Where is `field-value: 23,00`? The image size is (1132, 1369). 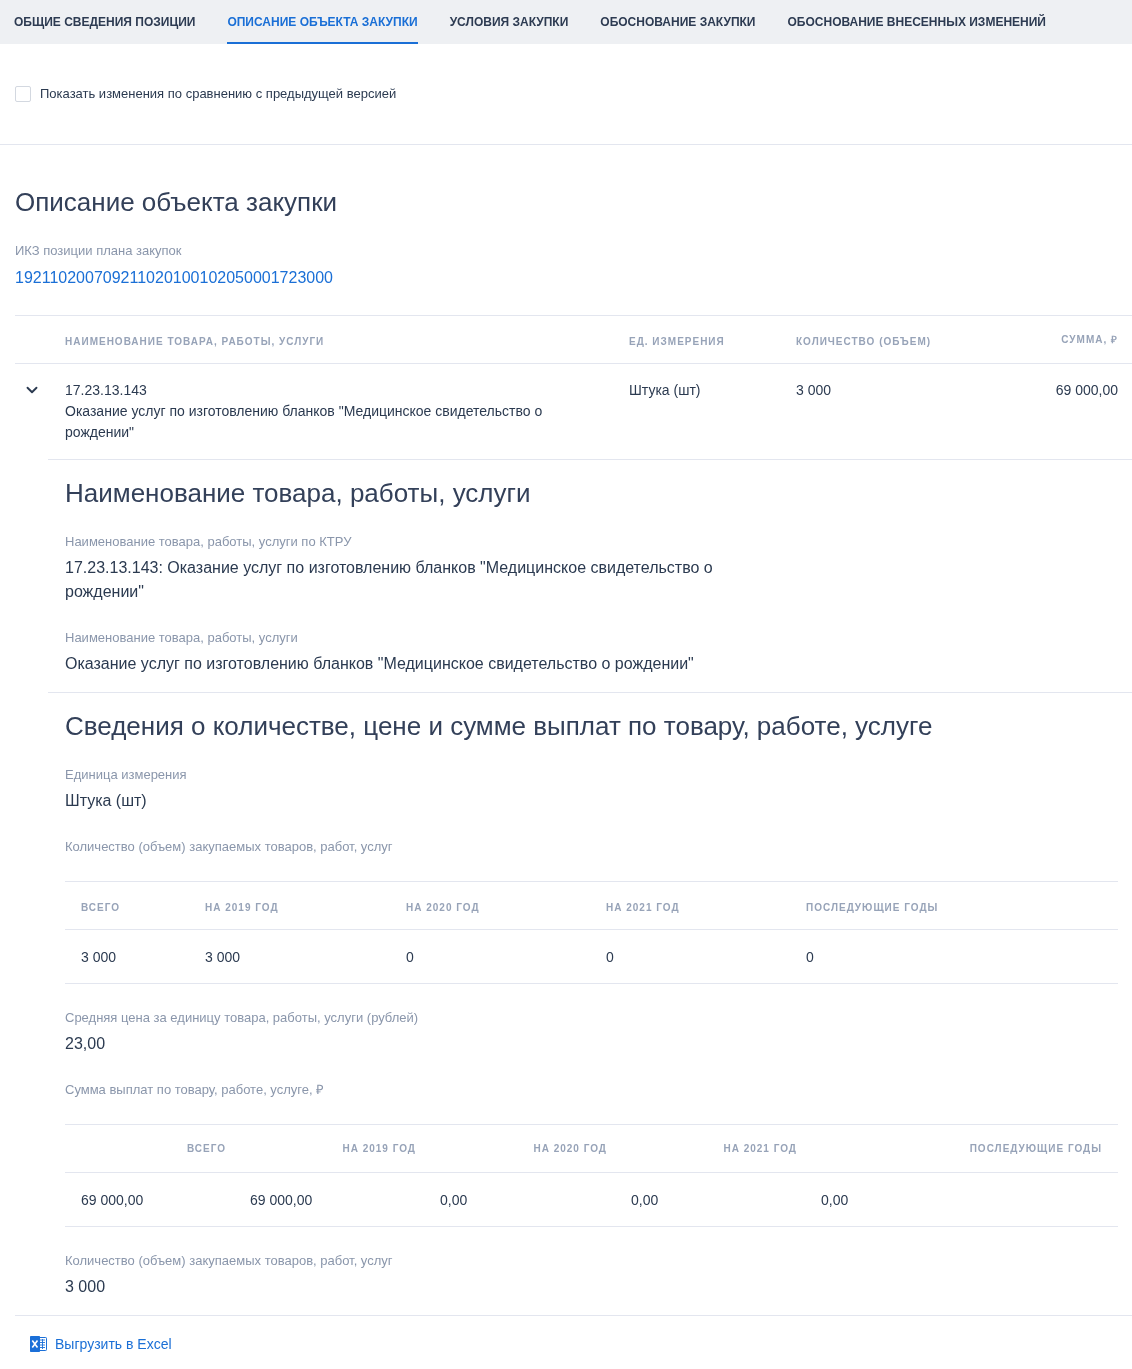
field-value: 23,00 is located at coordinates (86, 1044).